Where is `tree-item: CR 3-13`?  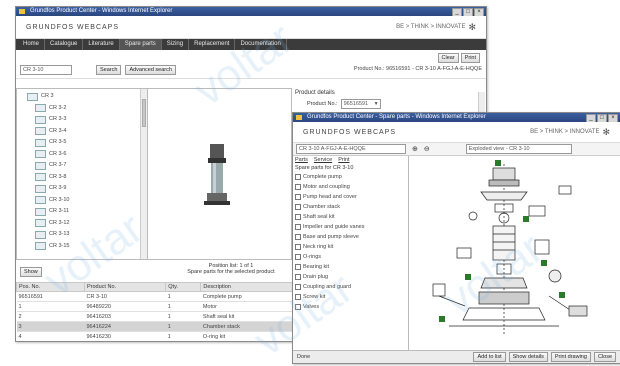
tree-item: CR 3-13 is located at coordinates (87, 235).